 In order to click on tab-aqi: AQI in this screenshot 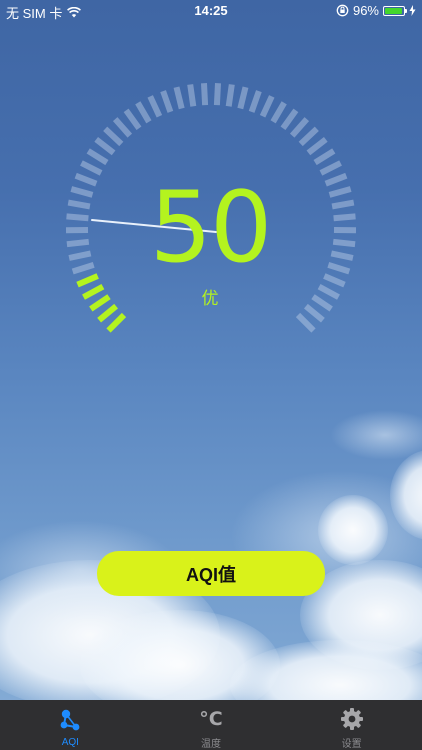, I will do `click(70, 725)`.